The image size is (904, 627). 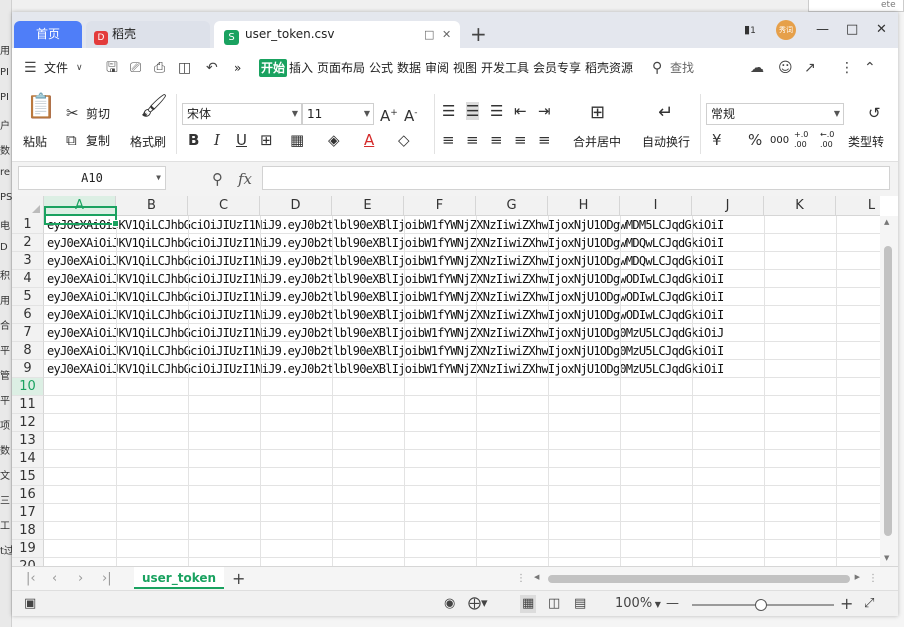 What do you see at coordinates (657, 68) in the screenshot?
I see `search-icon: ⚲` at bounding box center [657, 68].